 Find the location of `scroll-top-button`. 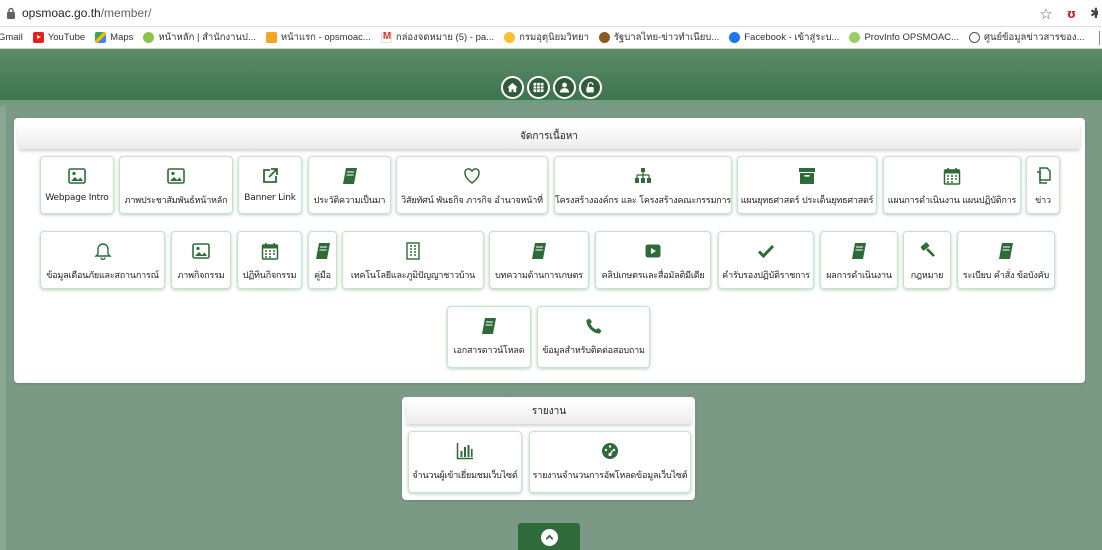

scroll-top-button is located at coordinates (549, 536).